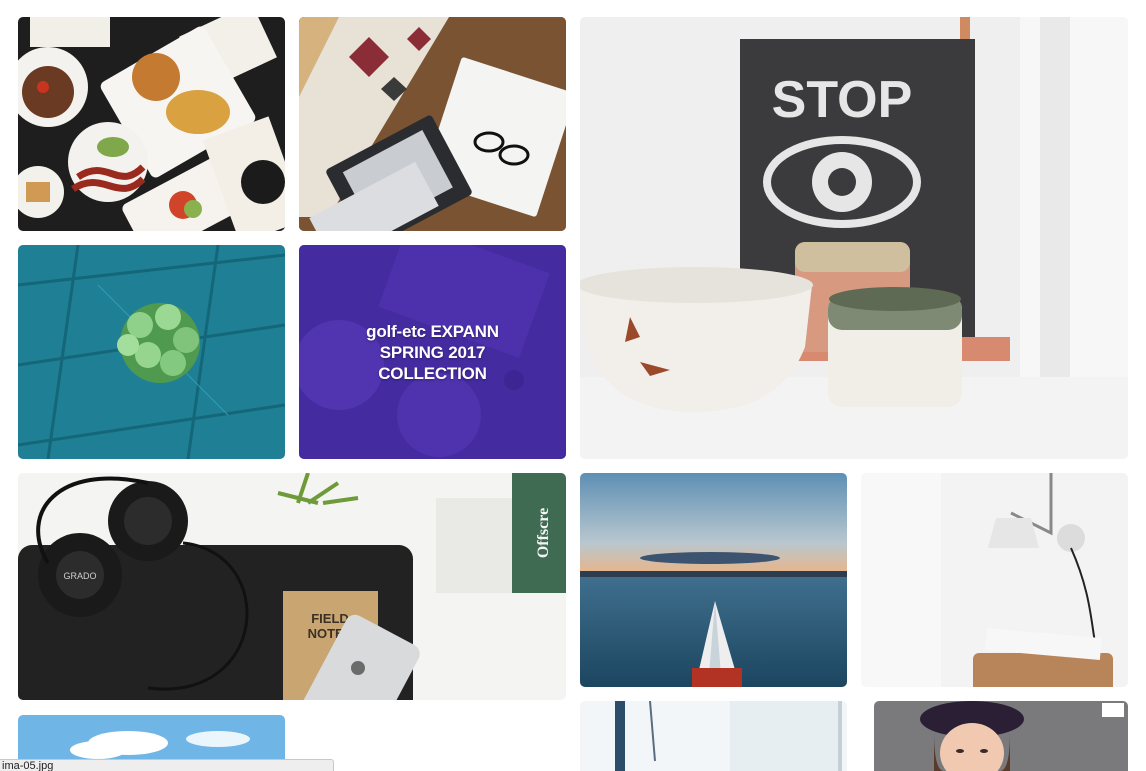 The height and width of the screenshot is (771, 1146). I want to click on poster-text: STOP, so click(842, 100).